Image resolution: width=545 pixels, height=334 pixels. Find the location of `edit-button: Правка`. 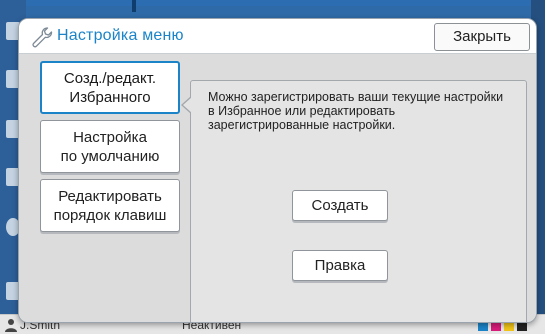

edit-button: Правка is located at coordinates (340, 265).